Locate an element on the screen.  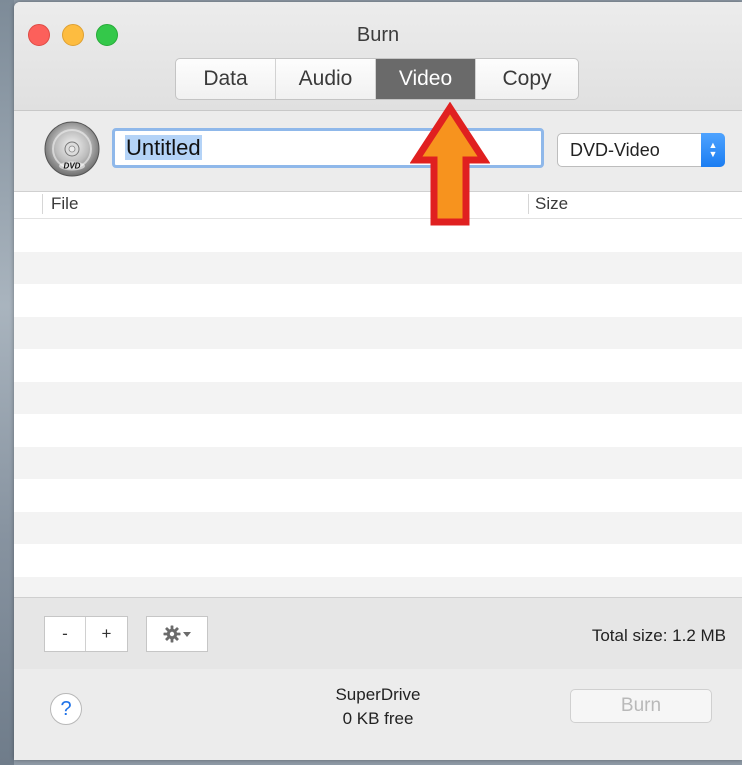
mode-tabs: Data Audio Video Copy is located at coordinates (377, 79).